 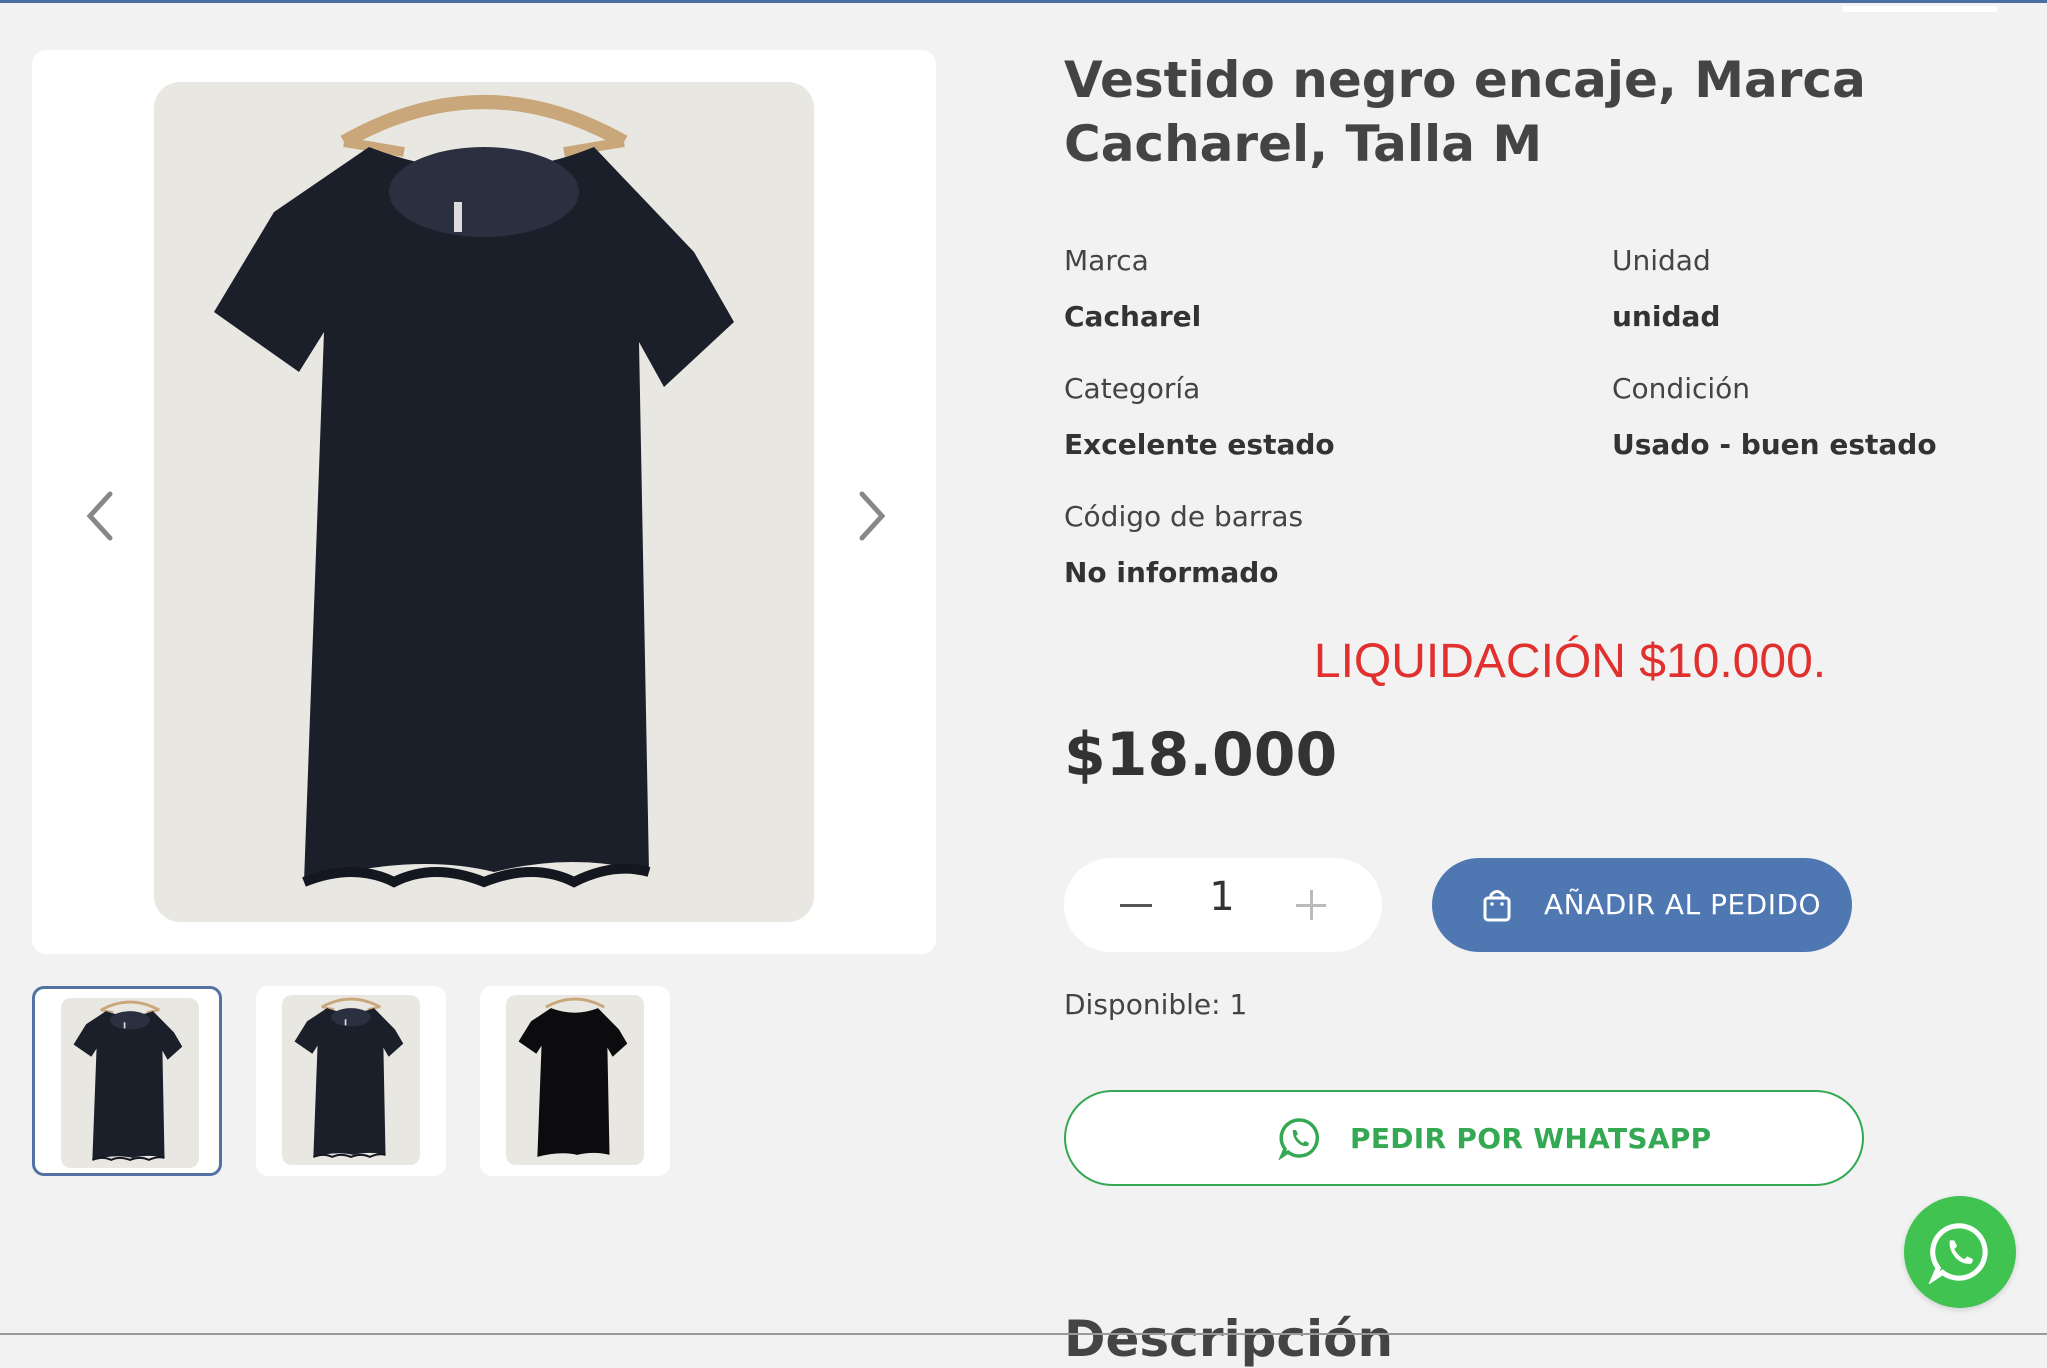 What do you see at coordinates (1311, 905) in the screenshot?
I see `plus-icon` at bounding box center [1311, 905].